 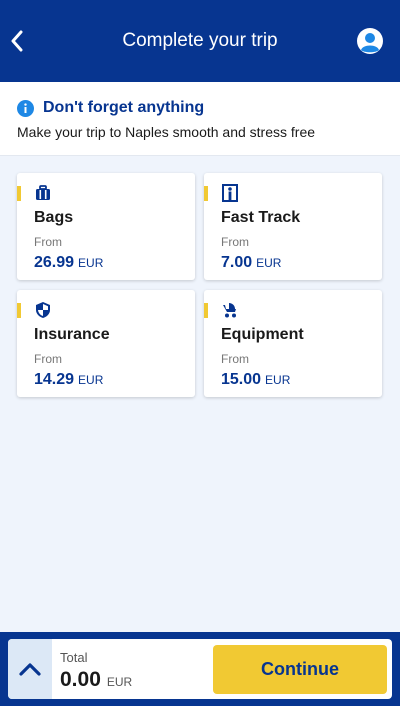 What do you see at coordinates (300, 669) in the screenshot?
I see `continue-button: Continue` at bounding box center [300, 669].